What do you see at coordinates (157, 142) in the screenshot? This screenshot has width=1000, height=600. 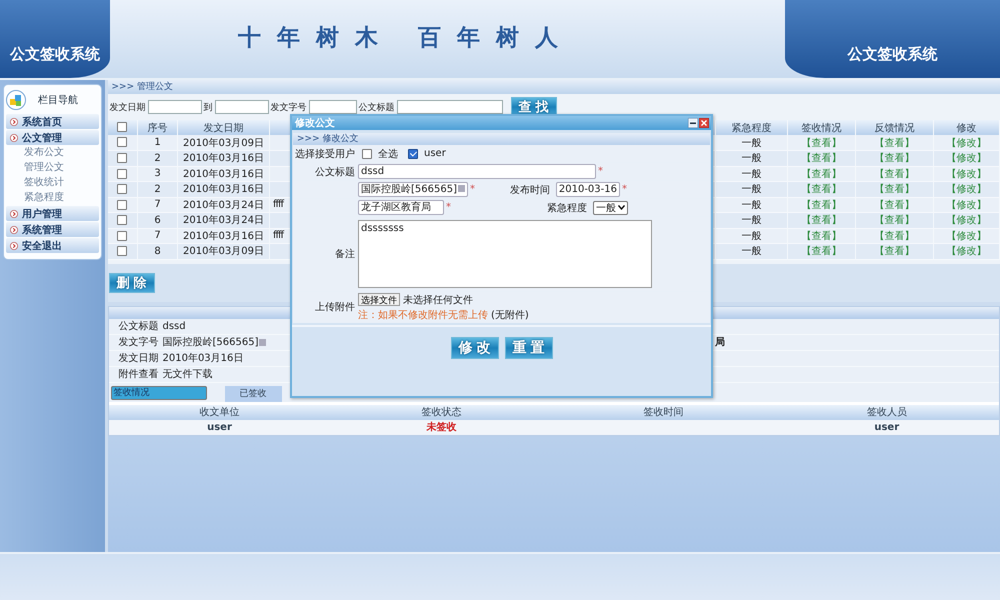 I see `table-cell: 1` at bounding box center [157, 142].